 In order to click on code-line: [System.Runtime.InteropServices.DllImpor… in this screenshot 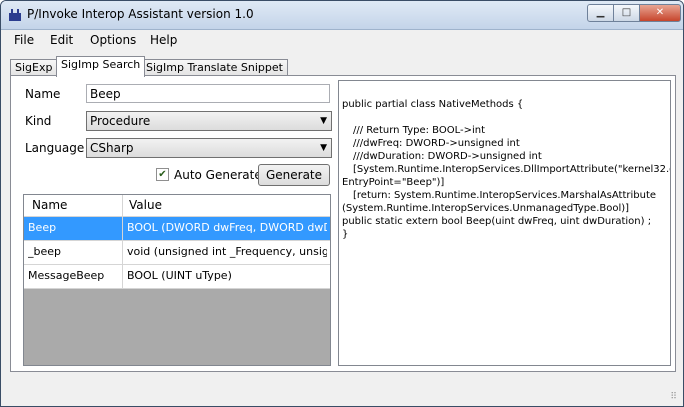, I will do `click(512, 169)`.